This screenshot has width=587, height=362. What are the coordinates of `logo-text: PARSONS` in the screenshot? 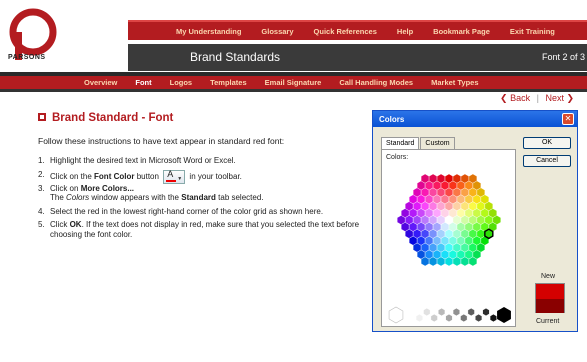 It's located at (27, 57).